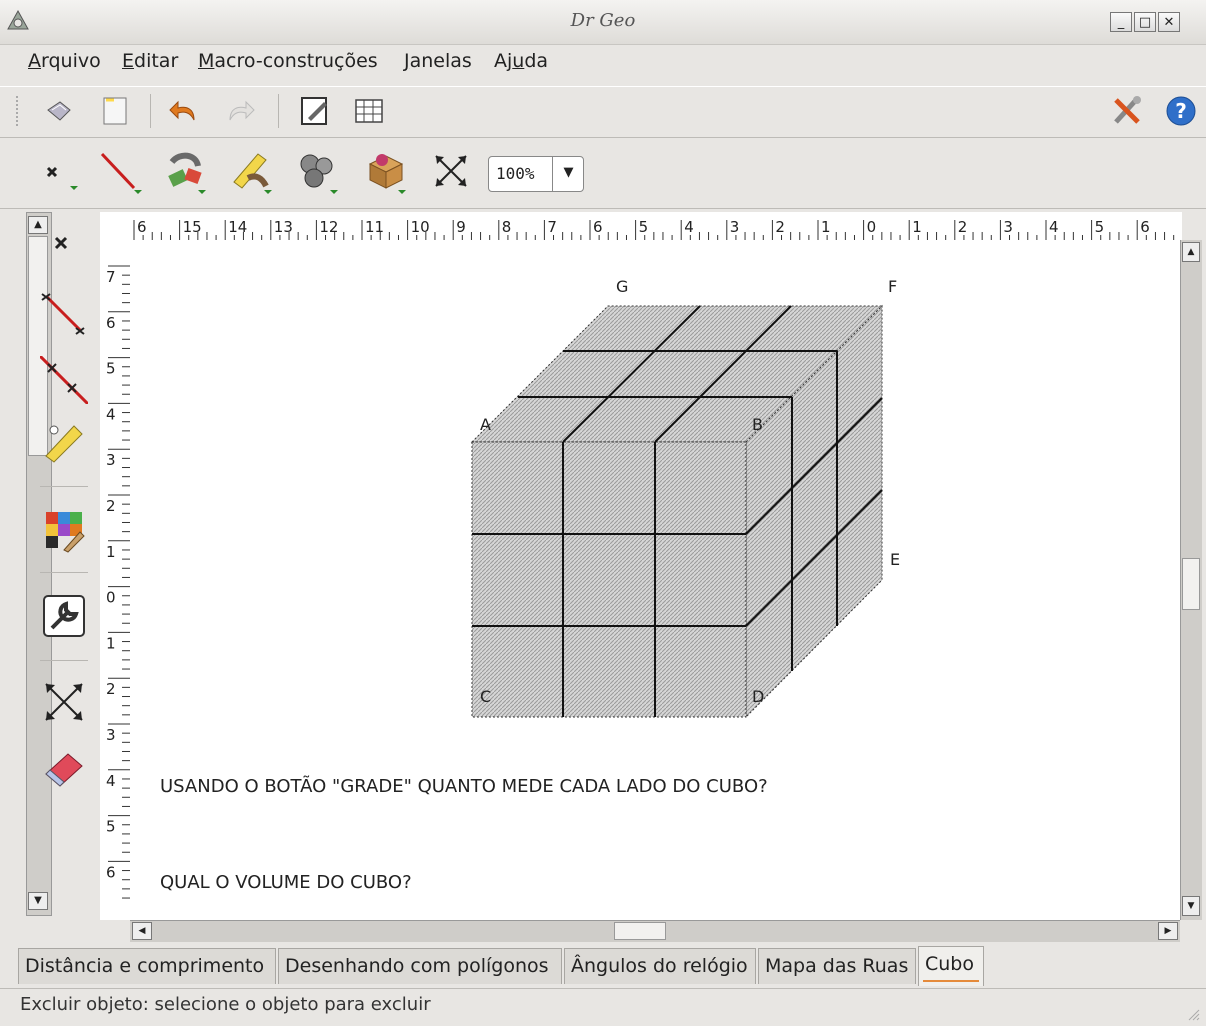  What do you see at coordinates (1181, 111) in the screenshot?
I see `help-icon: ?` at bounding box center [1181, 111].